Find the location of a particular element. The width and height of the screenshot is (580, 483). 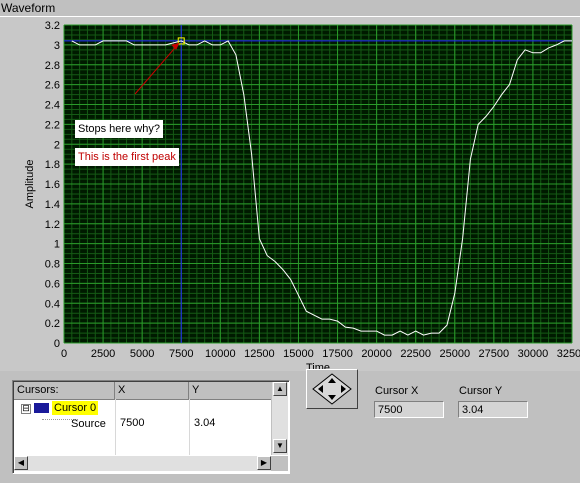

header-x: X is located at coordinates (152, 390).